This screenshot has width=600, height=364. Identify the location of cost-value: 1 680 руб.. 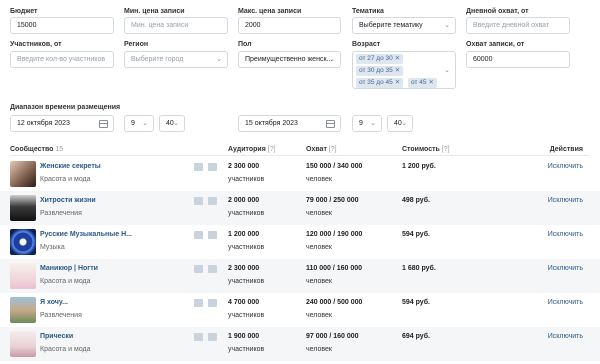
(419, 268).